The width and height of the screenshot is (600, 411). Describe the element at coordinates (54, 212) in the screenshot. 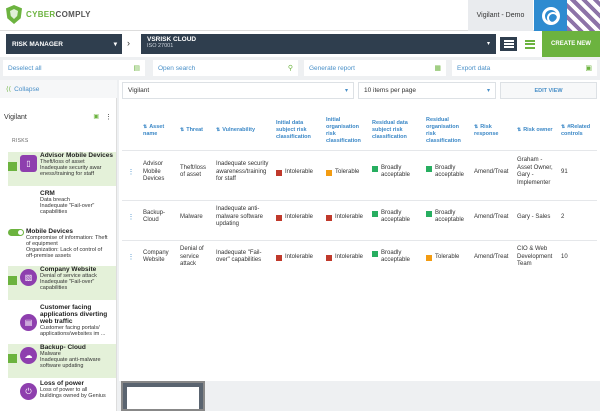

I see `risk-line: capabilities` at that location.